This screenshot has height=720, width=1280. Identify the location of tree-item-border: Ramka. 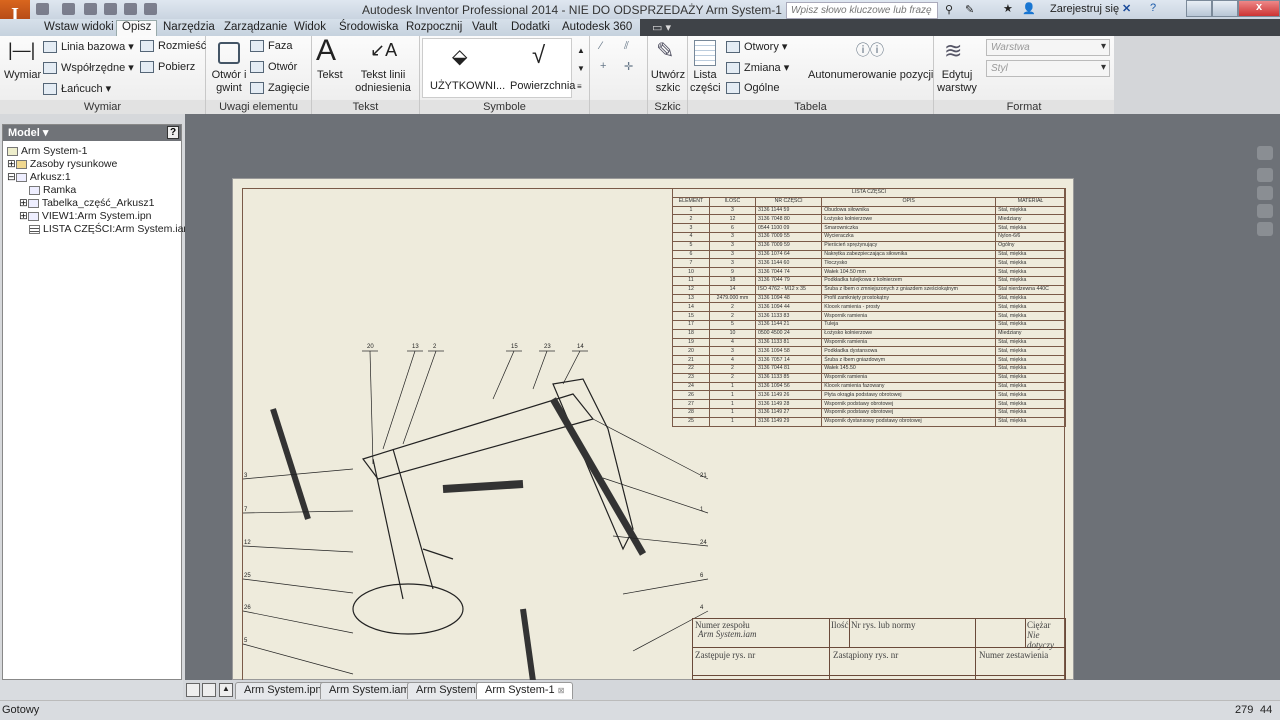
(52, 190).